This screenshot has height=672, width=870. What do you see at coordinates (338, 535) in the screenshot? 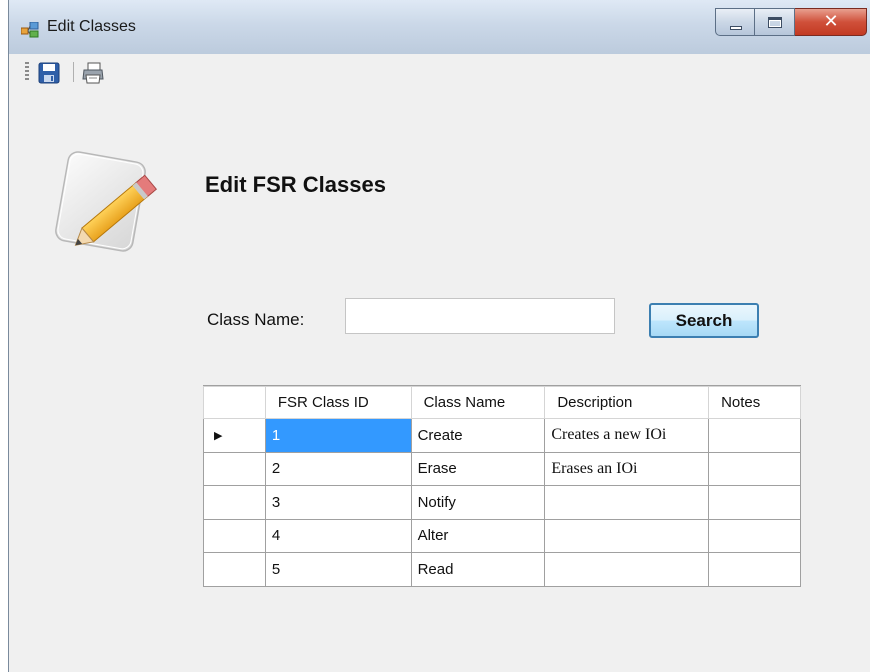
I see `cell-fsr-class-id: 4` at bounding box center [338, 535].